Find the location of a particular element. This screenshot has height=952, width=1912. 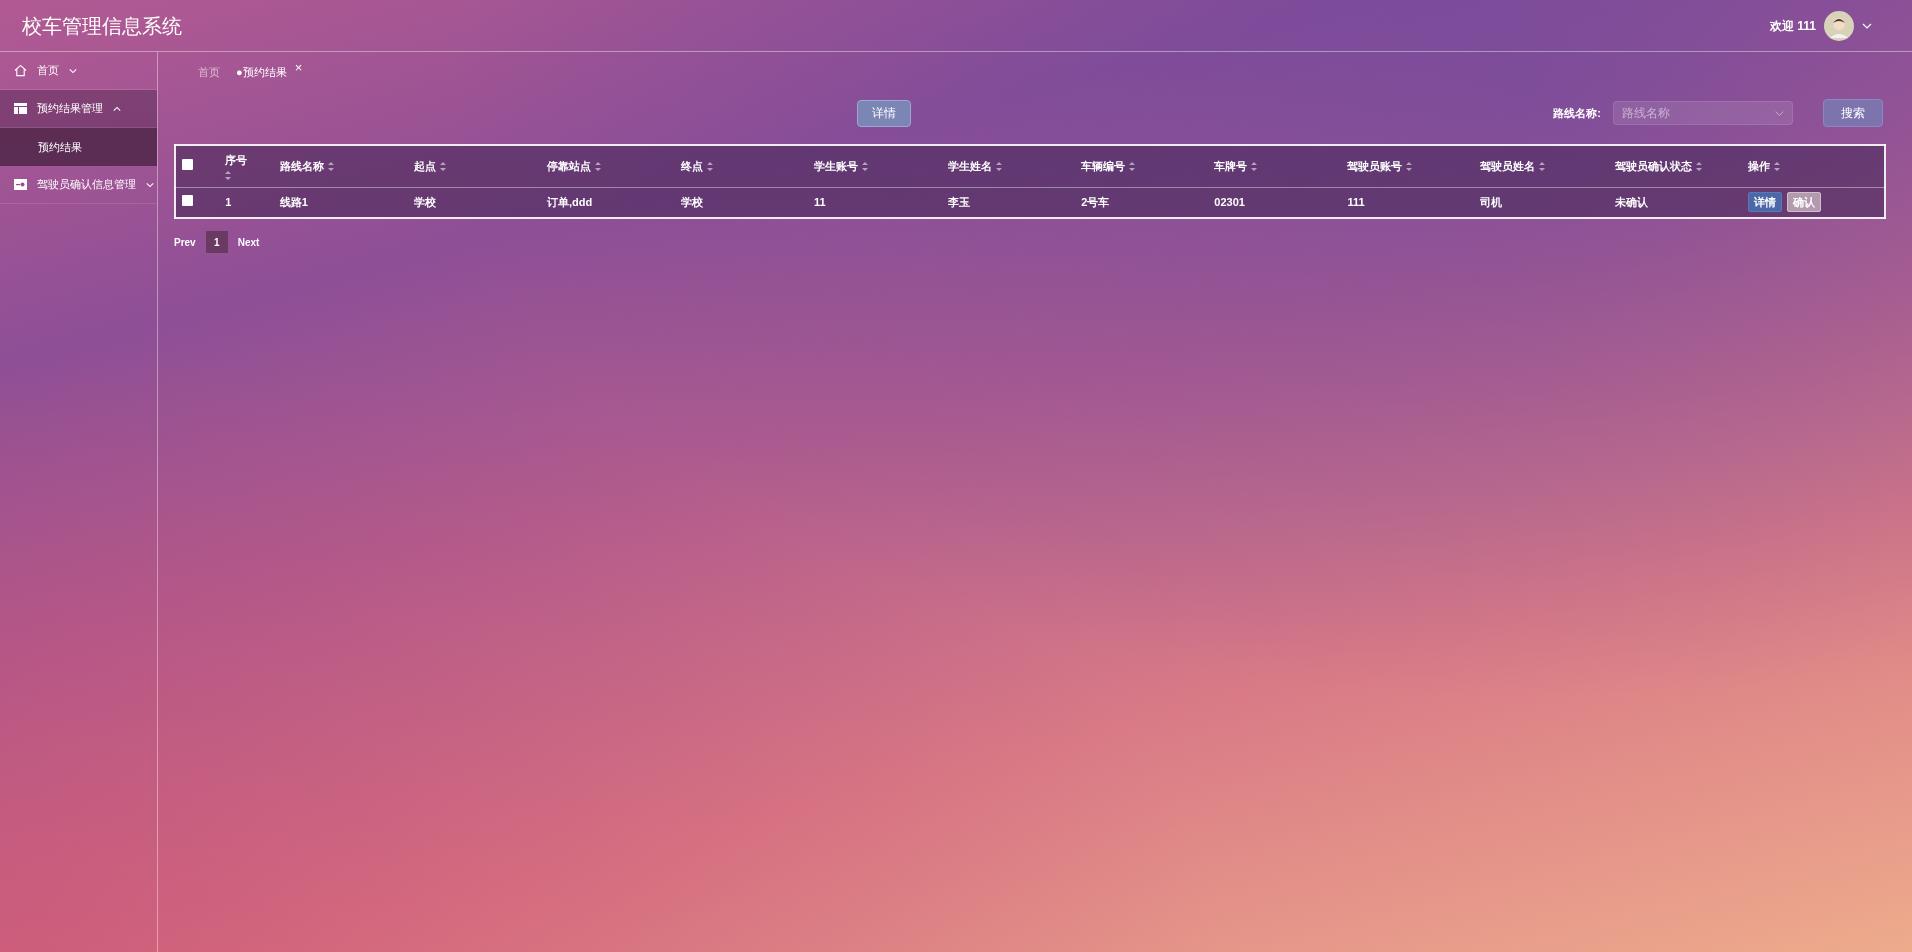

table-cell: 11 is located at coordinates (820, 202).